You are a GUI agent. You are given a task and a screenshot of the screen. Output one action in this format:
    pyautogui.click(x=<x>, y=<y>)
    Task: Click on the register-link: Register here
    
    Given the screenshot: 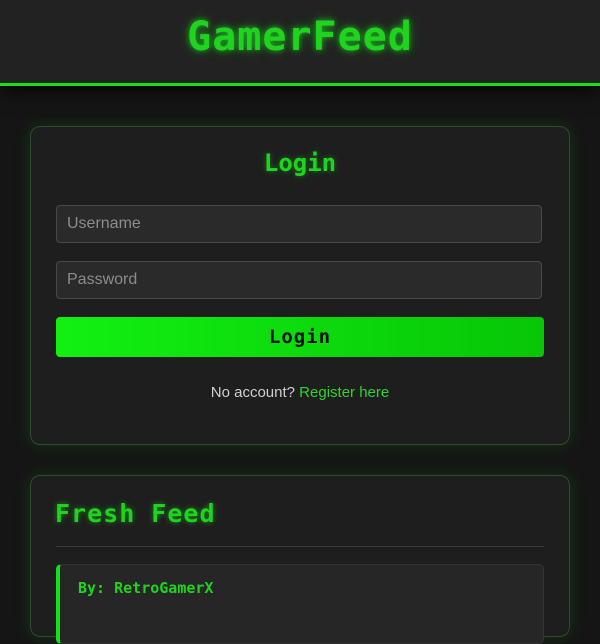 What is the action you would take?
    pyautogui.click(x=344, y=392)
    